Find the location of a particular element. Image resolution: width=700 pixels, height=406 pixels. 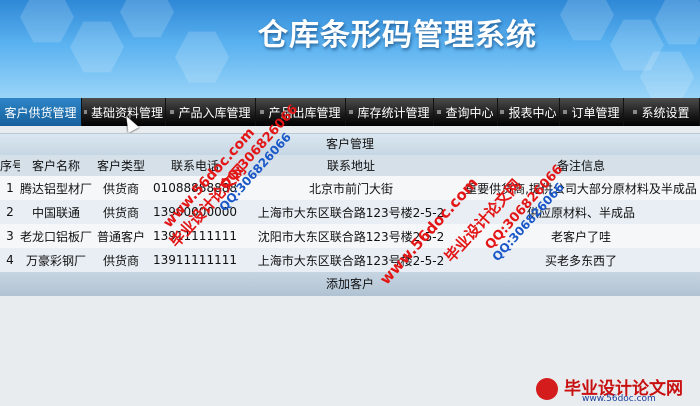

cell-no: 1 is located at coordinates (10, 188).